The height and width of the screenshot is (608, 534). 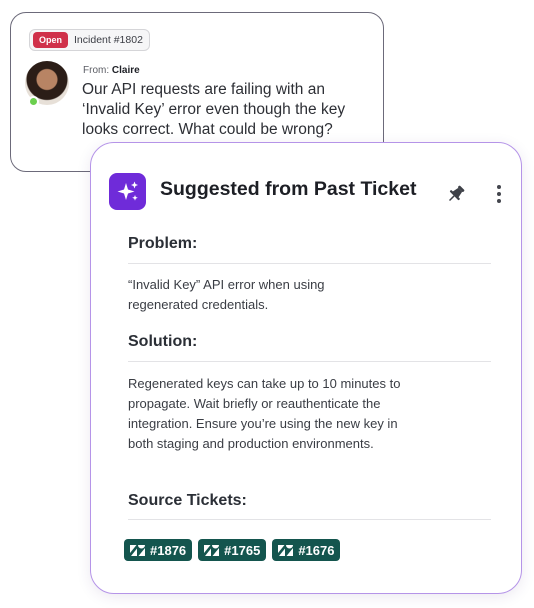 I want to click on source-tickets-list: #1876 #1765 #1676, so click(x=232, y=550).